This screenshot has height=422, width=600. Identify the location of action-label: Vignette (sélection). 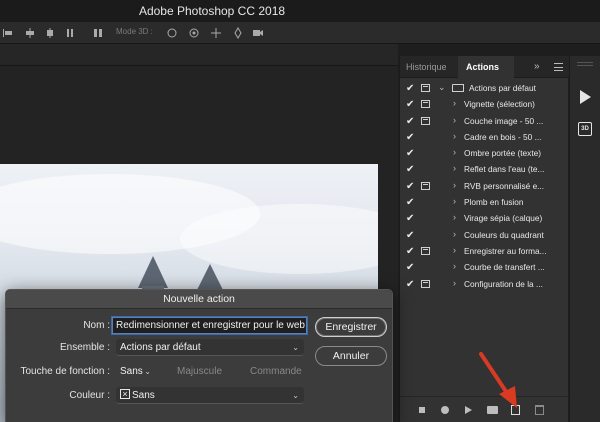
(499, 104).